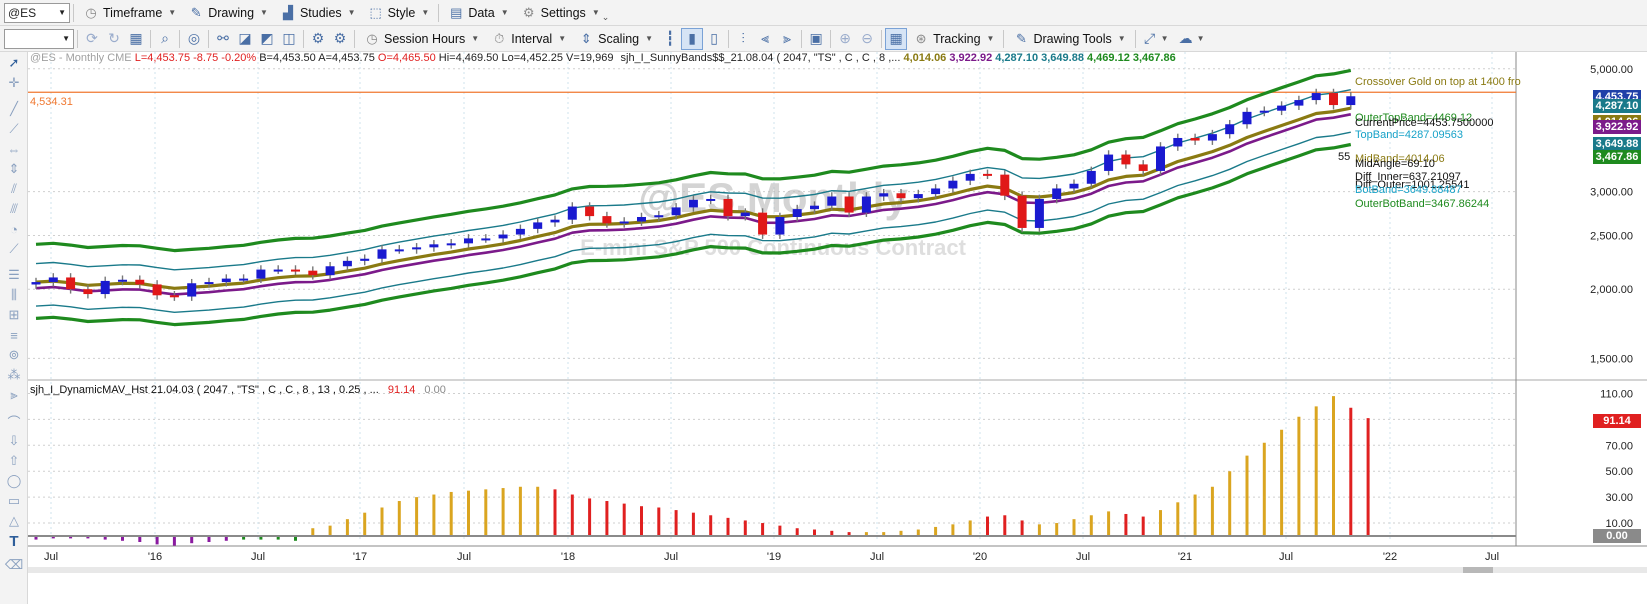 The image size is (1647, 604). What do you see at coordinates (231, 12) in the screenshot?
I see `drawing-label: Drawing` at bounding box center [231, 12].